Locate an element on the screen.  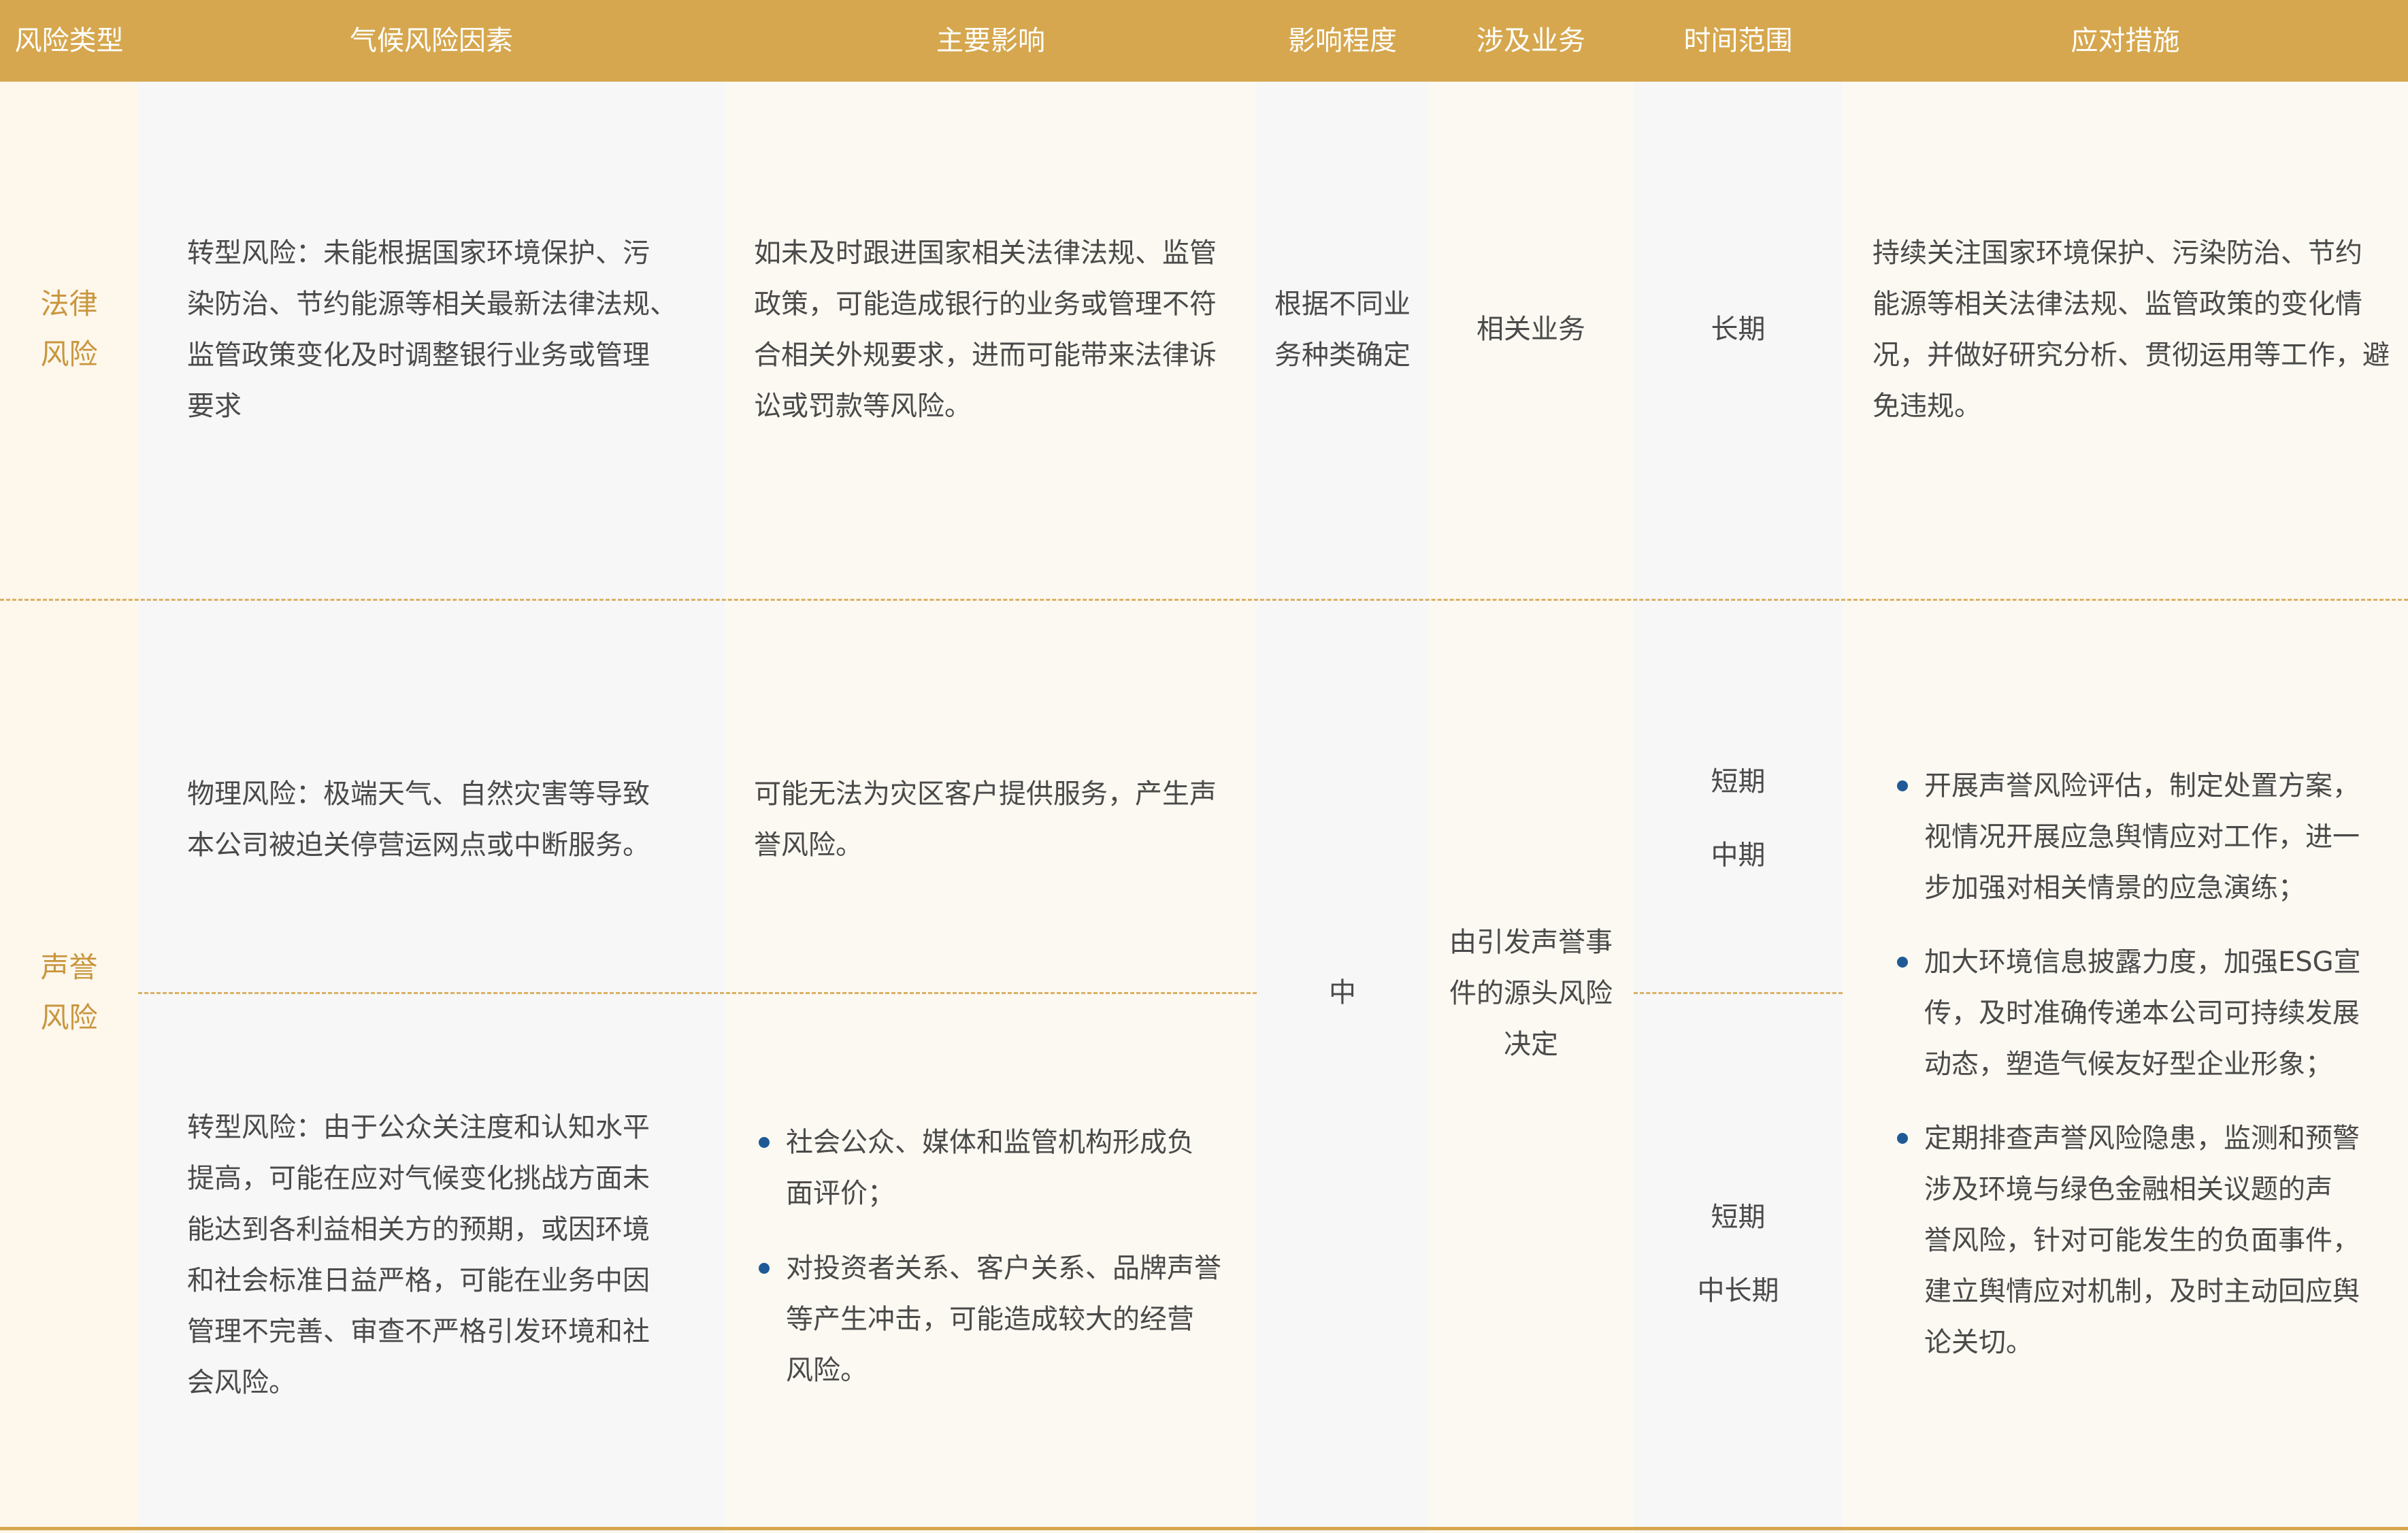
table-header: 风险类型 气候风险因素 主要影响 影响程度 涉及业务 时间范围 应对措施 is located at coordinates (1204, 41).